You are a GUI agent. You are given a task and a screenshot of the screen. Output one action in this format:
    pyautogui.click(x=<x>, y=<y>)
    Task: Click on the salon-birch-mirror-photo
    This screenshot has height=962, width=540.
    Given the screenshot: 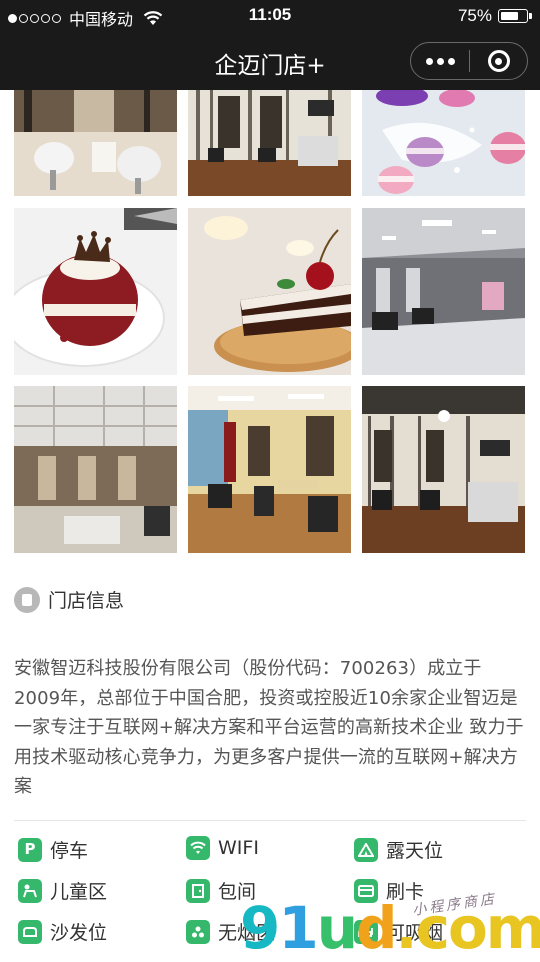 What is the action you would take?
    pyautogui.click(x=443, y=469)
    